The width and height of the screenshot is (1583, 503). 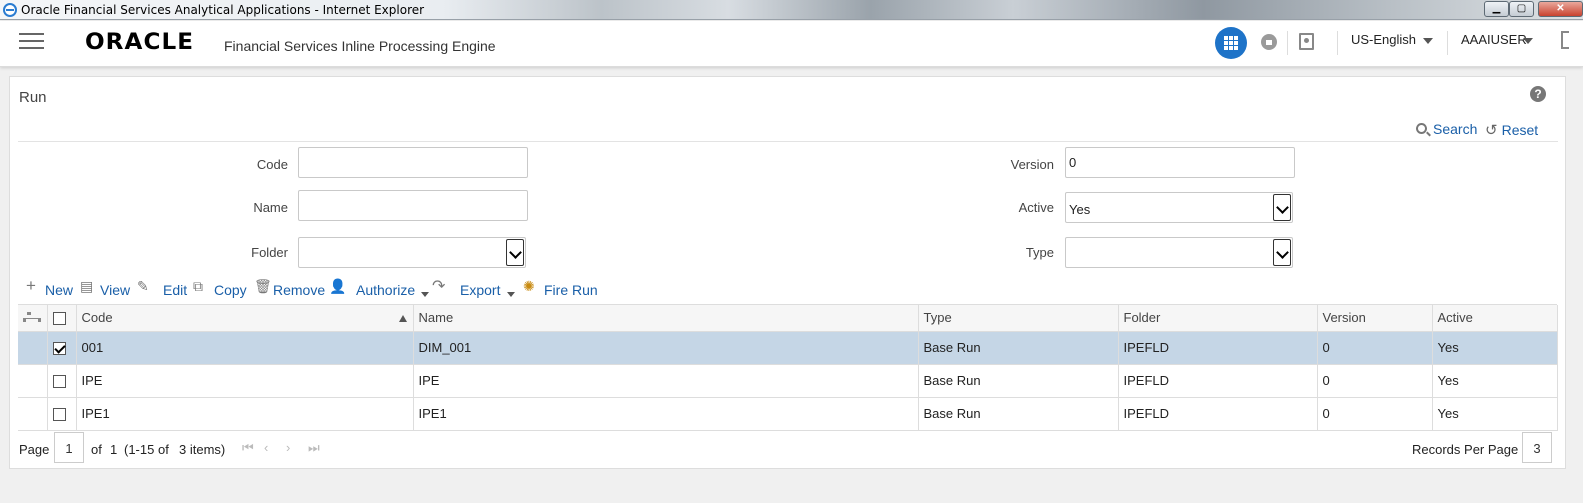 What do you see at coordinates (33, 318) in the screenshot?
I see `hierarchy-column-header` at bounding box center [33, 318].